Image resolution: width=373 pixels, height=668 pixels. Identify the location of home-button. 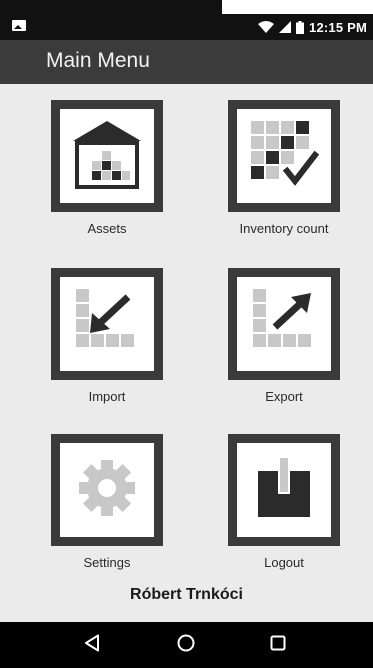
(186, 645).